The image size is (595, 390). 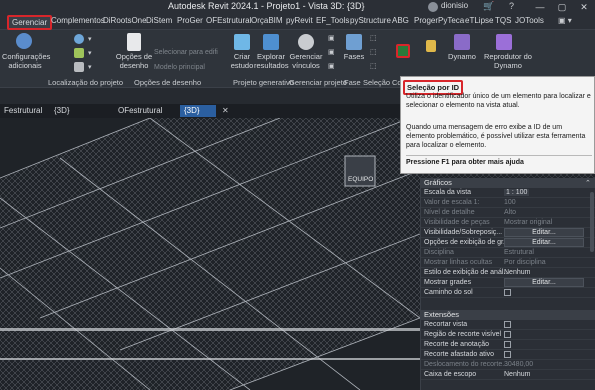 What do you see at coordinates (79, 67) in the screenshot?
I see `position-icon` at bounding box center [79, 67].